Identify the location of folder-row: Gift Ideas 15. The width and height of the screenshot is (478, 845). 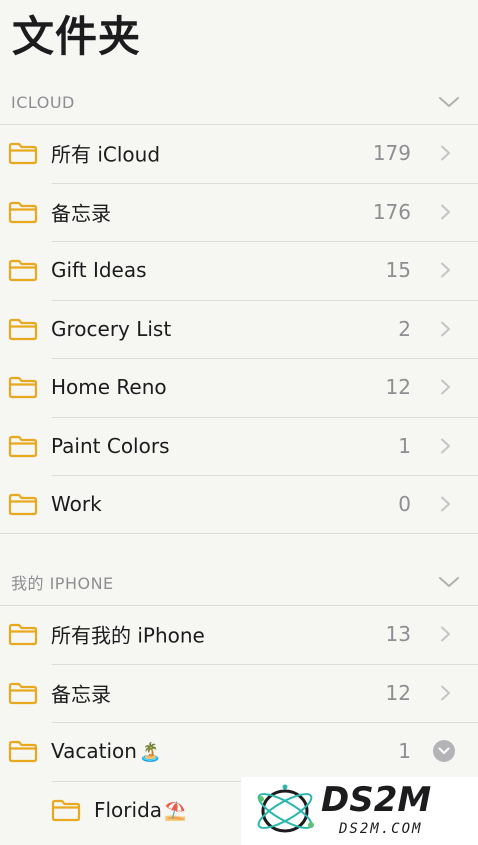
(239, 270).